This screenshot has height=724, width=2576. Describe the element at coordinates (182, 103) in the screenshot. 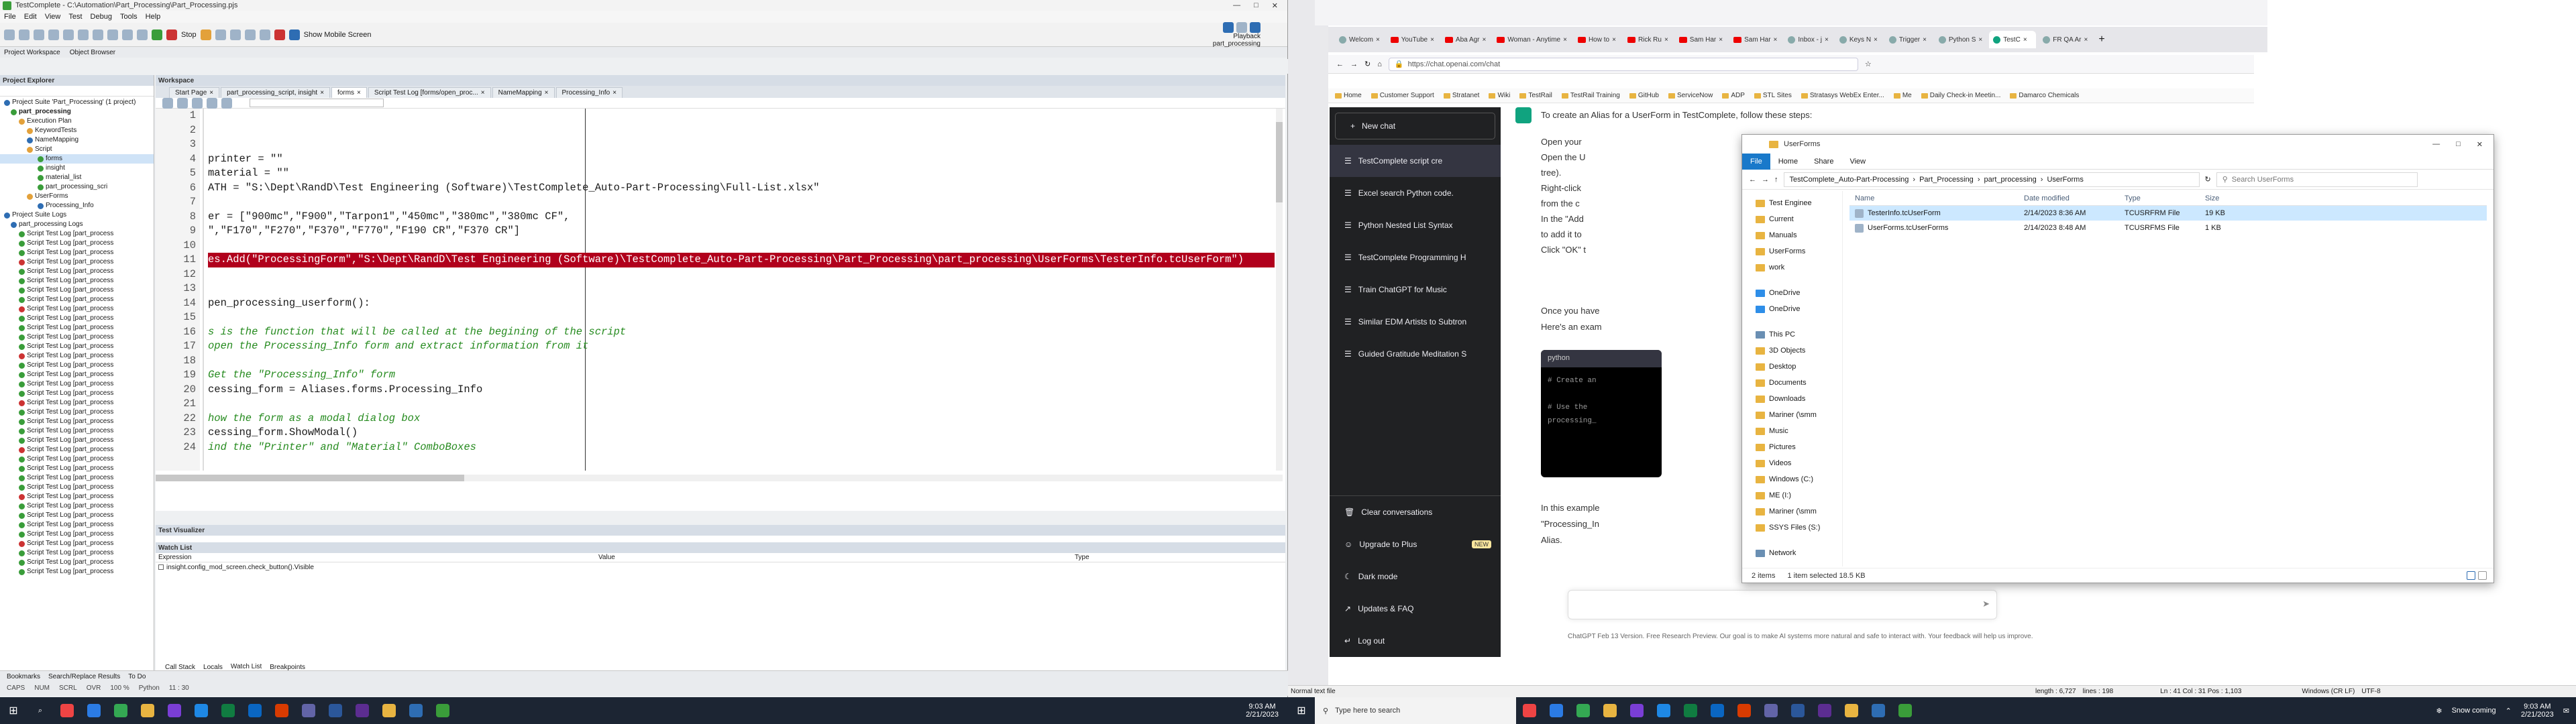

I see `outdent-icon` at that location.